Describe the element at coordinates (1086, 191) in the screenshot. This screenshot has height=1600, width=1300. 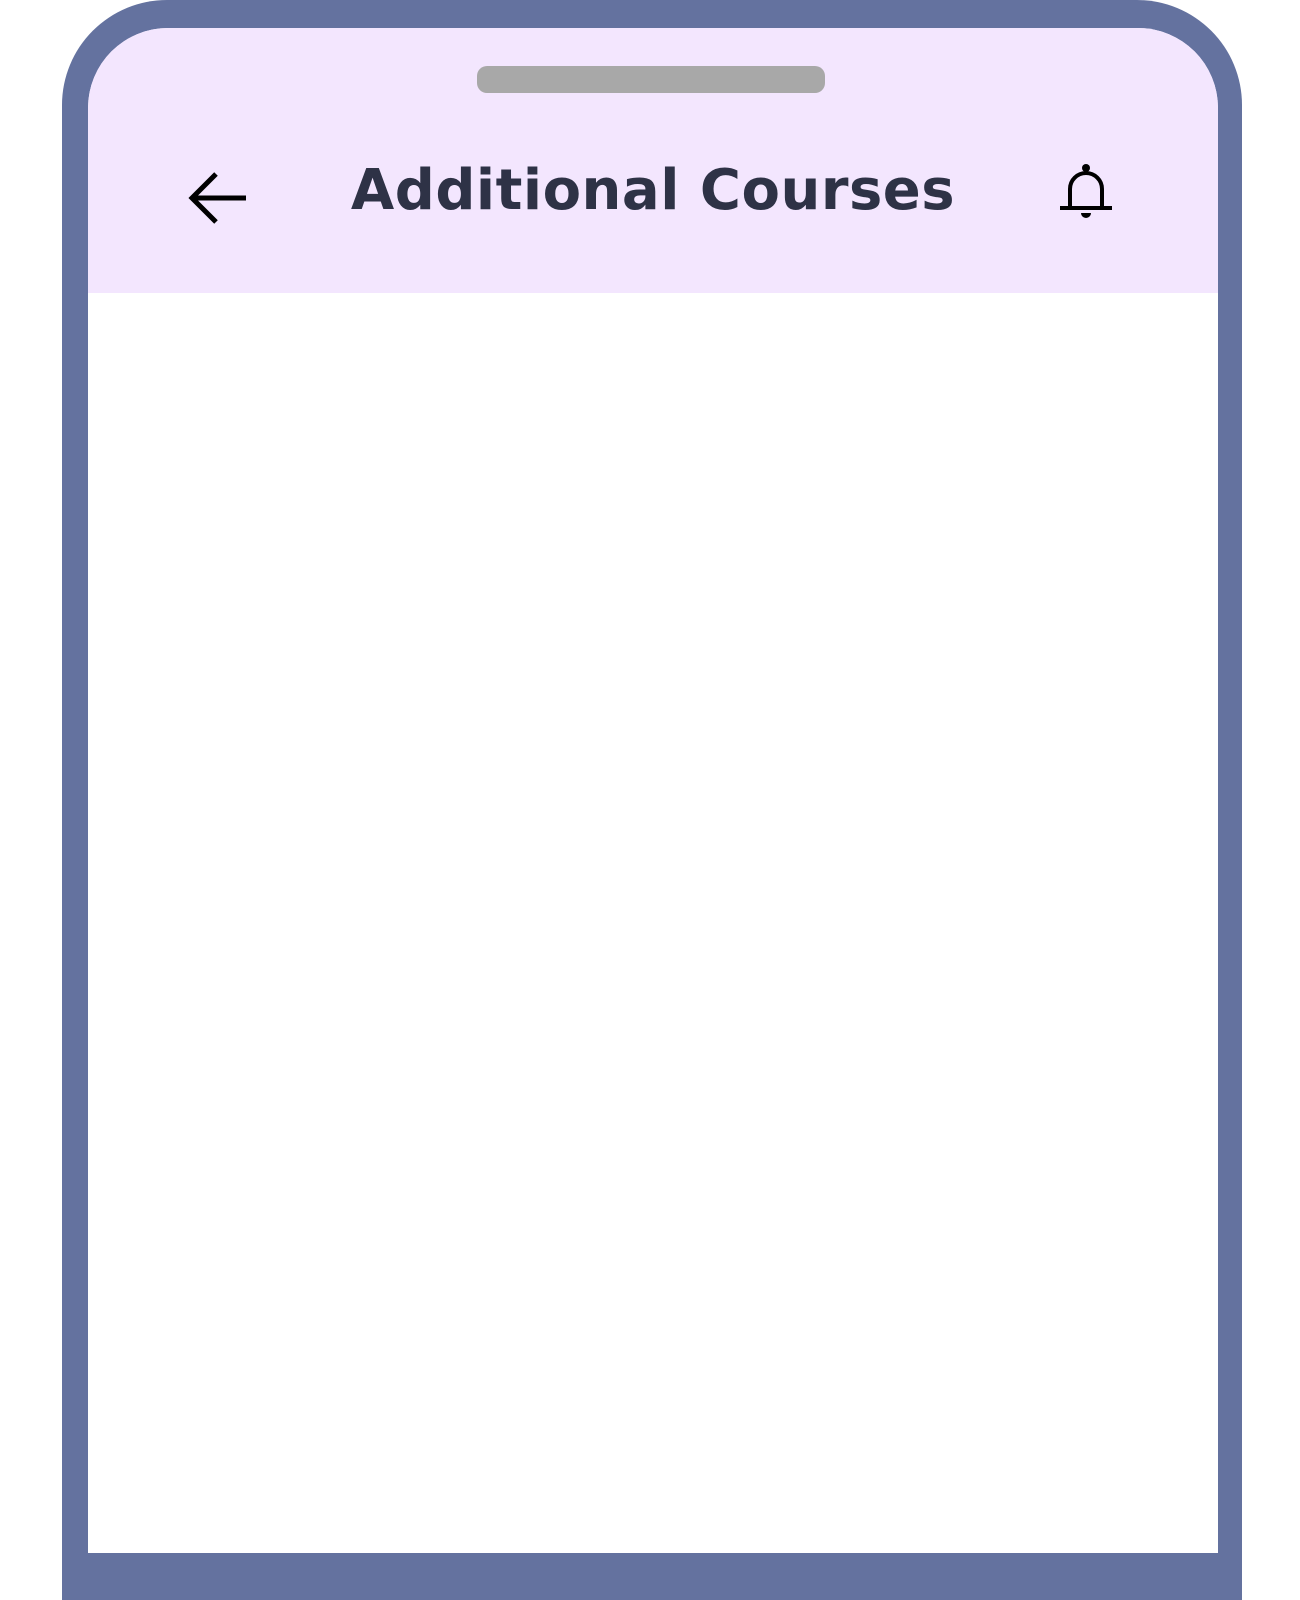
I see `bell-icon` at that location.